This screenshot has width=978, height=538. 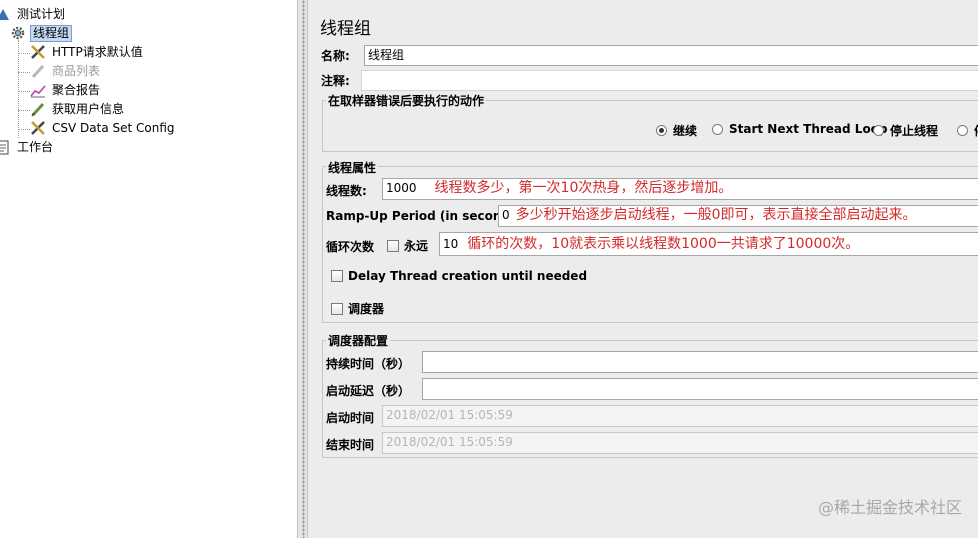 I want to click on name-field: 线程组, so click(x=671, y=55).